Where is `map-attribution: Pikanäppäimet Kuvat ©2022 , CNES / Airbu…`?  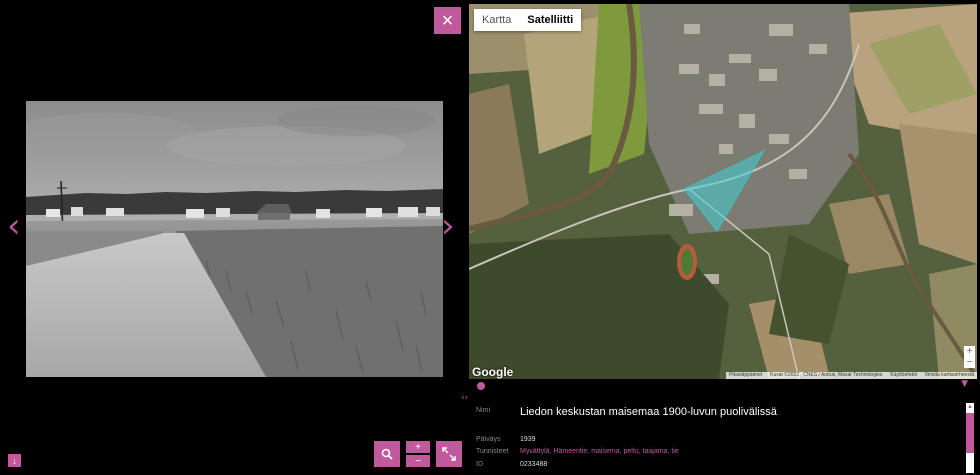
map-attribution: Pikanäppäimet Kuvat ©2022 , CNES / Airbu… is located at coordinates (851, 375).